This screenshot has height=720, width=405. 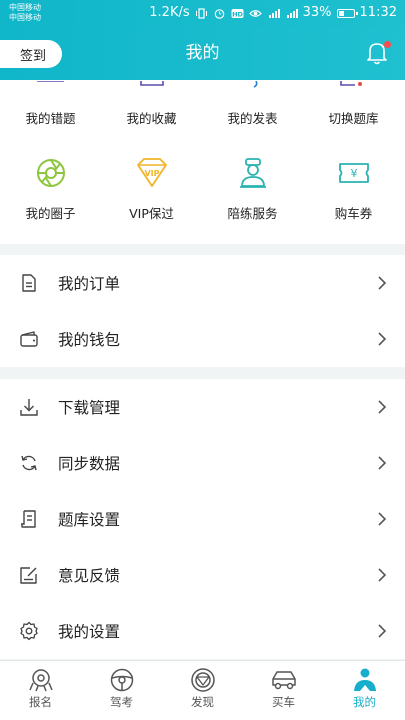 What do you see at coordinates (40, 680) in the screenshot?
I see `signup-icon` at bounding box center [40, 680].